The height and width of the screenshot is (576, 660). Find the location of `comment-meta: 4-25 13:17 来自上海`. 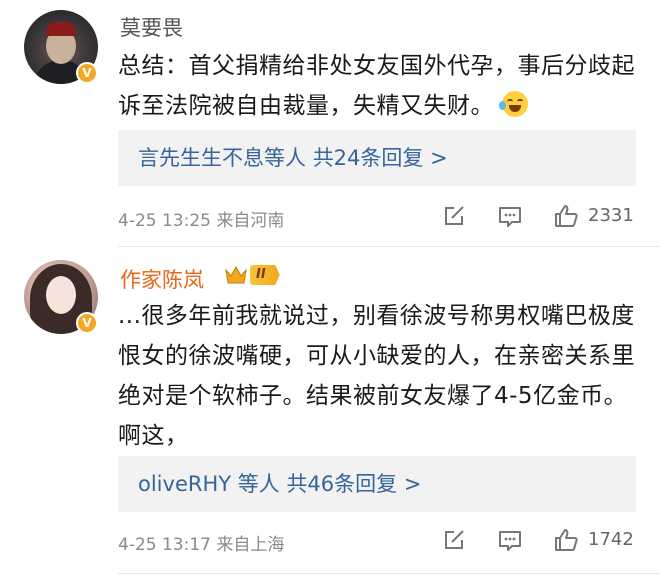

comment-meta: 4-25 13:17 来自上海 is located at coordinates (201, 542).